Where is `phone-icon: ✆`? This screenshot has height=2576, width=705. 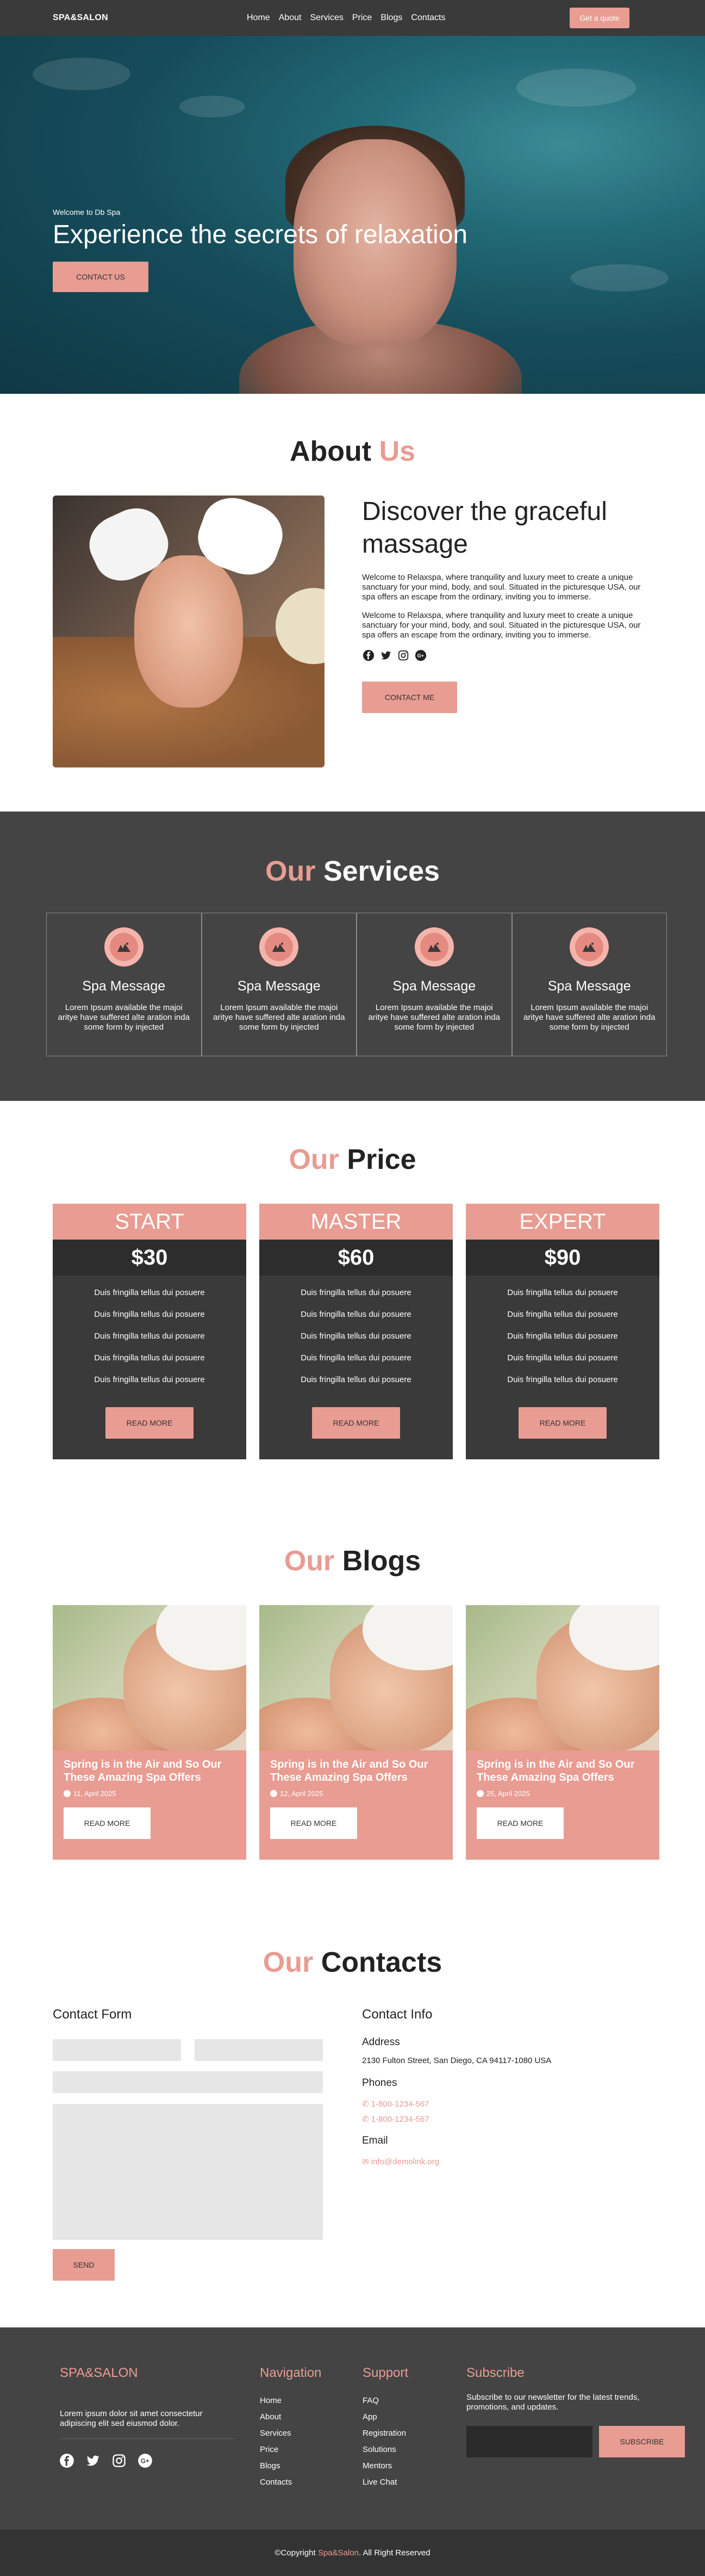 phone-icon: ✆ is located at coordinates (366, 2104).